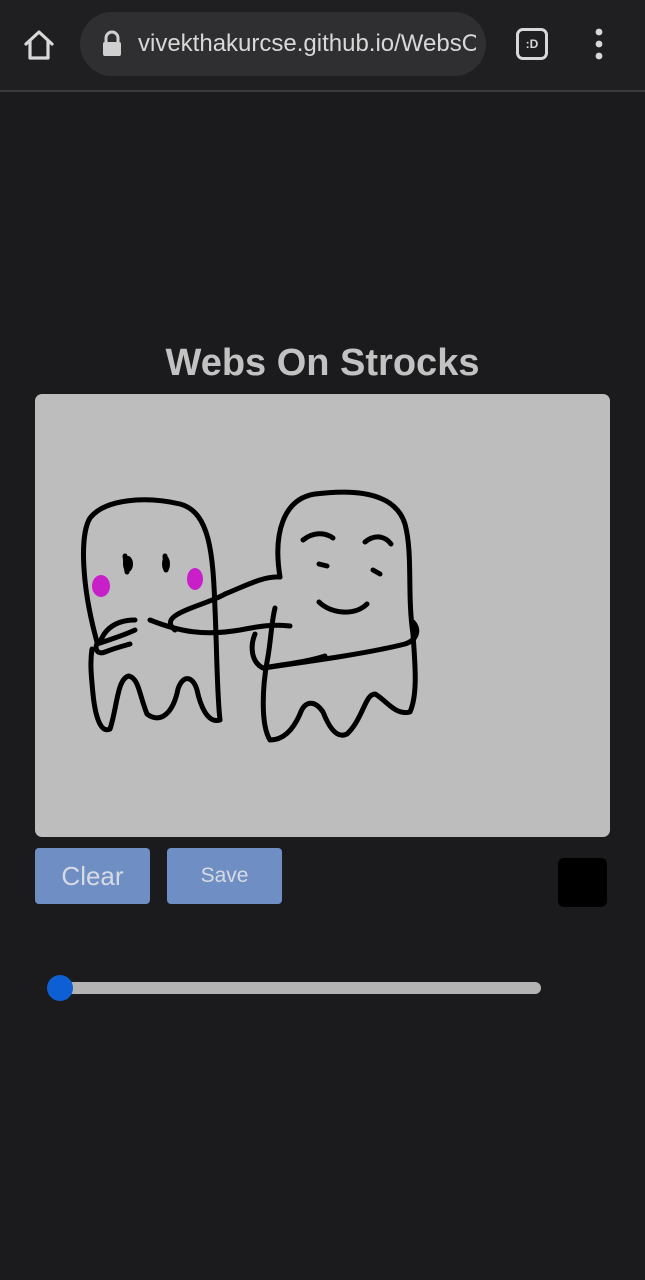  What do you see at coordinates (92, 876) in the screenshot?
I see `clear-button: Clear` at bounding box center [92, 876].